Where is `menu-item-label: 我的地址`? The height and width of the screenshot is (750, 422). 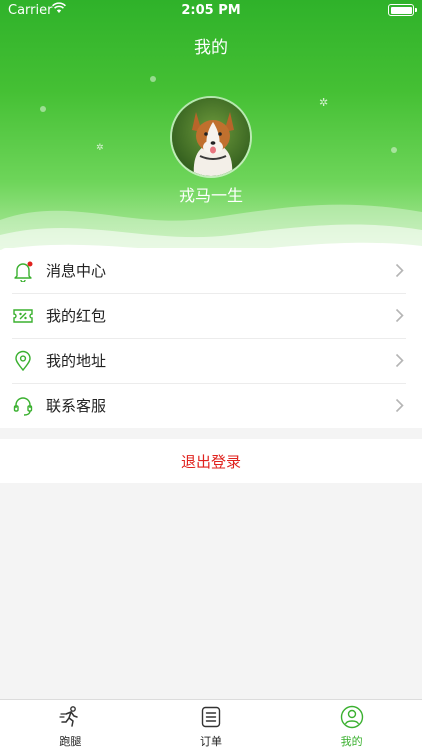 menu-item-label: 我的地址 is located at coordinates (76, 361).